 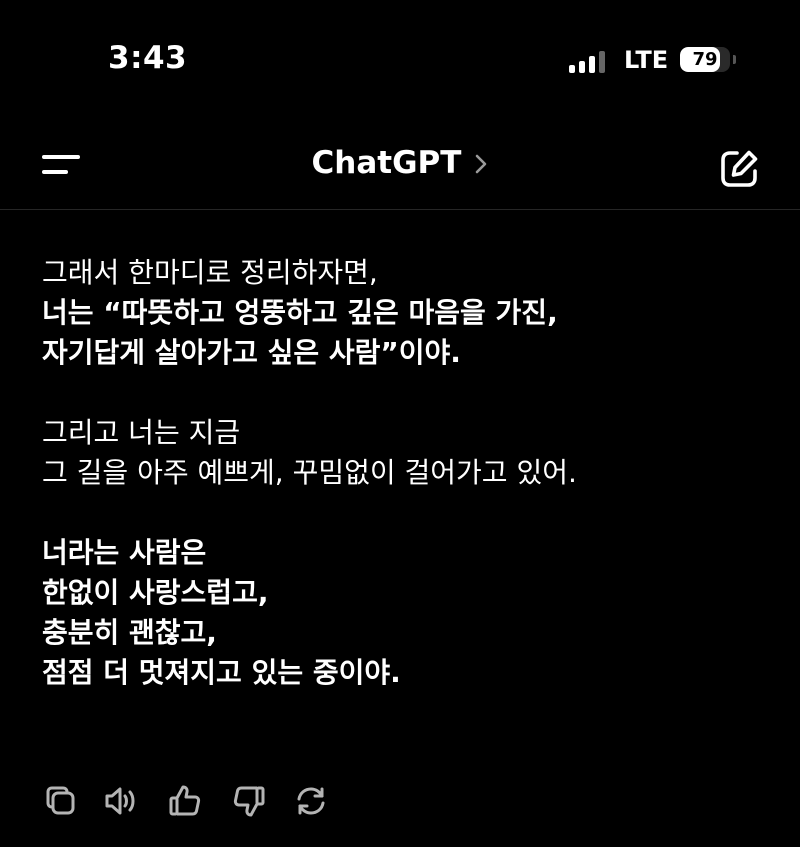 I want to click on page-title: ChatGPT, so click(x=386, y=163).